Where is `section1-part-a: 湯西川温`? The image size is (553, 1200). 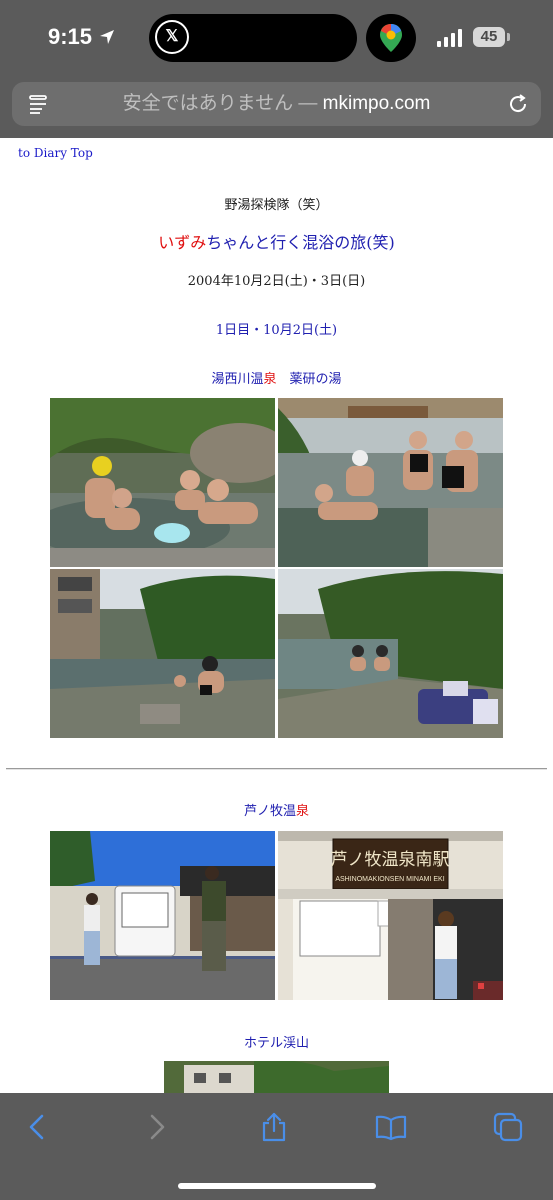 section1-part-a: 湯西川温 is located at coordinates (237, 379).